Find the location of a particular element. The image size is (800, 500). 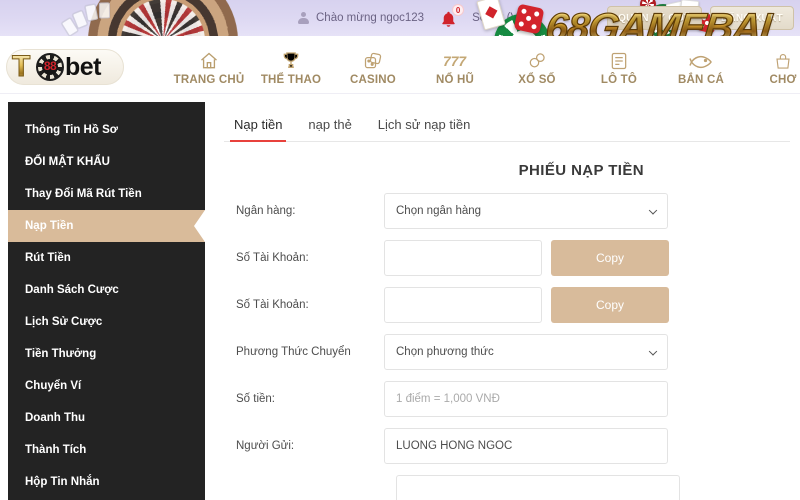

sidebar-item-danh-sach-cuoc: Danh Sách Cược is located at coordinates (106, 290).